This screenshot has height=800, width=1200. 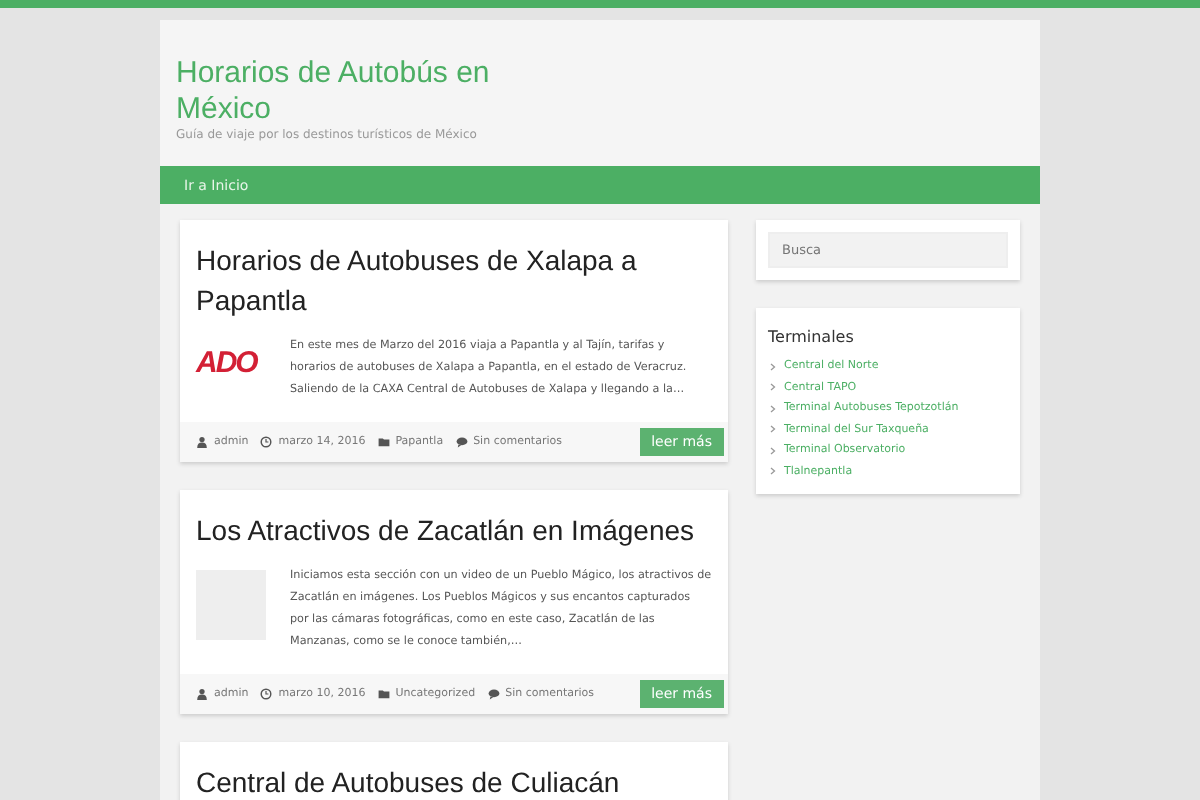 What do you see at coordinates (454, 781) in the screenshot?
I see `post-title: Central de Autobuses de Culiacán` at bounding box center [454, 781].